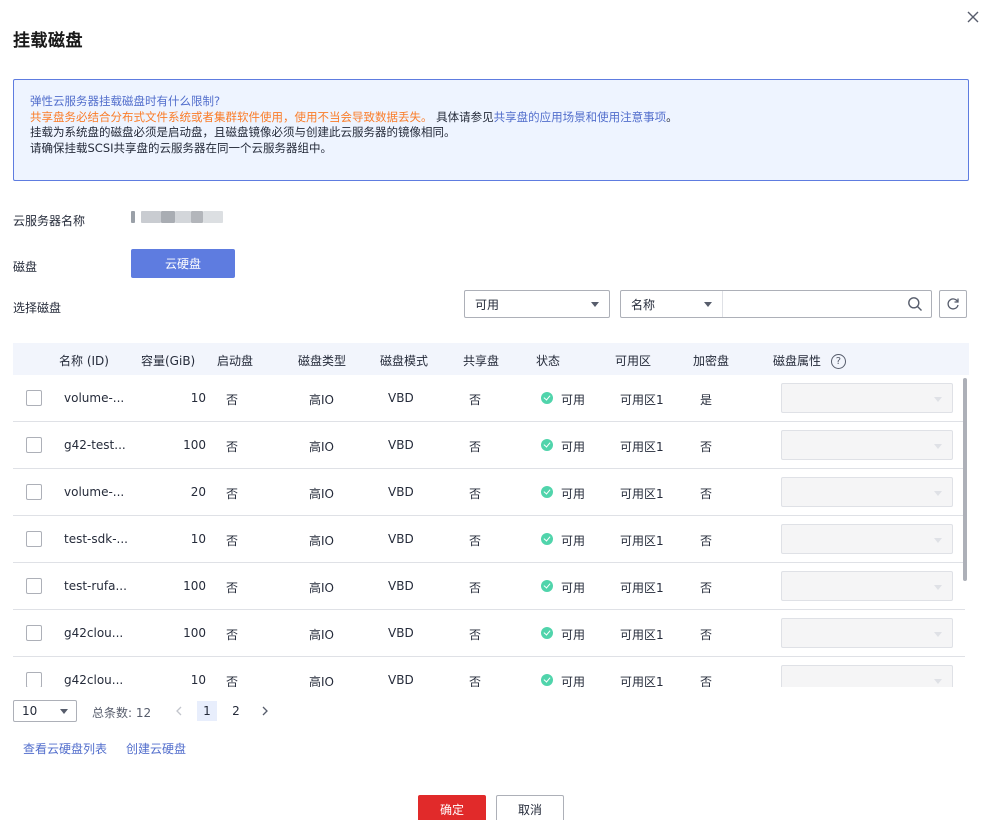 Image resolution: width=987 pixels, height=820 pixels. Describe the element at coordinates (45, 711) in the screenshot. I see `page-size-select: 10` at that location.